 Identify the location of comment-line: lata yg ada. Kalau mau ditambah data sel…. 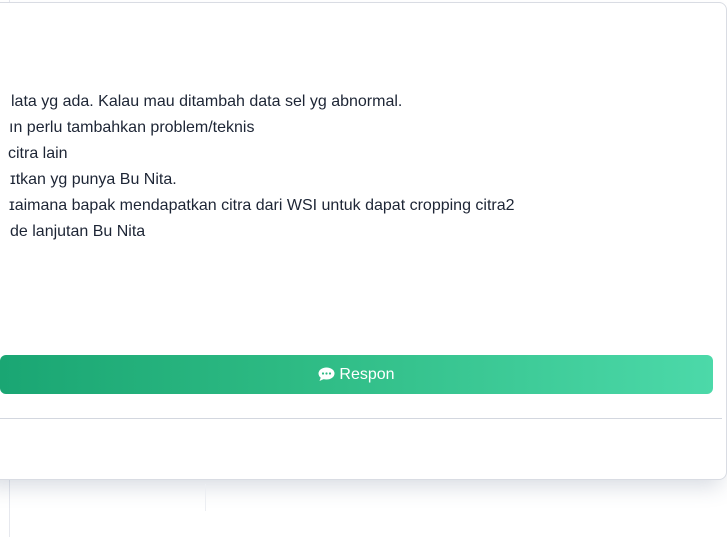
(207, 101).